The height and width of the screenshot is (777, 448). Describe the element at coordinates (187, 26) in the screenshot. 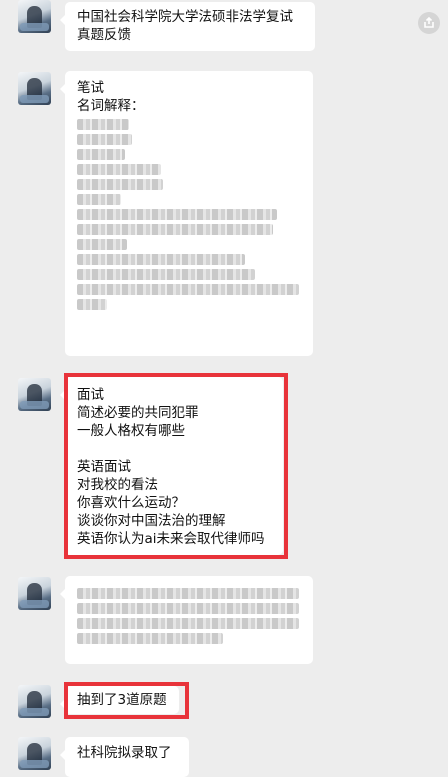

I see `message-bubble: 中国社会科学院大学法硕非法学复试 真题反馈` at that location.